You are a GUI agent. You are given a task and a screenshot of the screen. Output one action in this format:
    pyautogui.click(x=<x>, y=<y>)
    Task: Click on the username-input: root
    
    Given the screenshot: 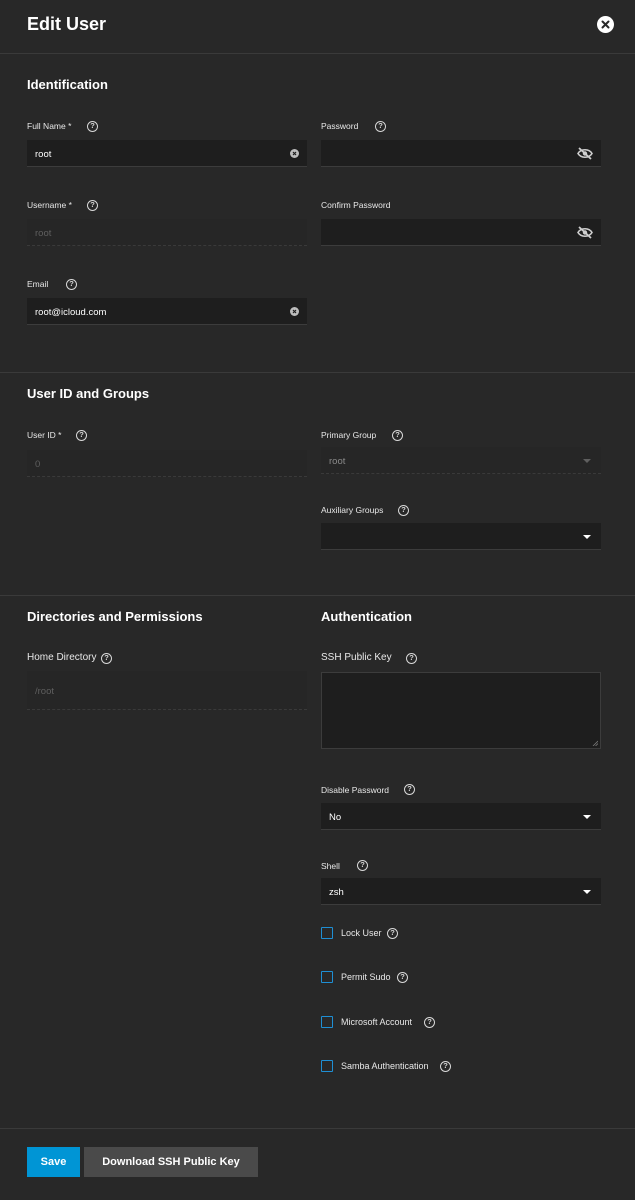 What is the action you would take?
    pyautogui.click(x=167, y=232)
    